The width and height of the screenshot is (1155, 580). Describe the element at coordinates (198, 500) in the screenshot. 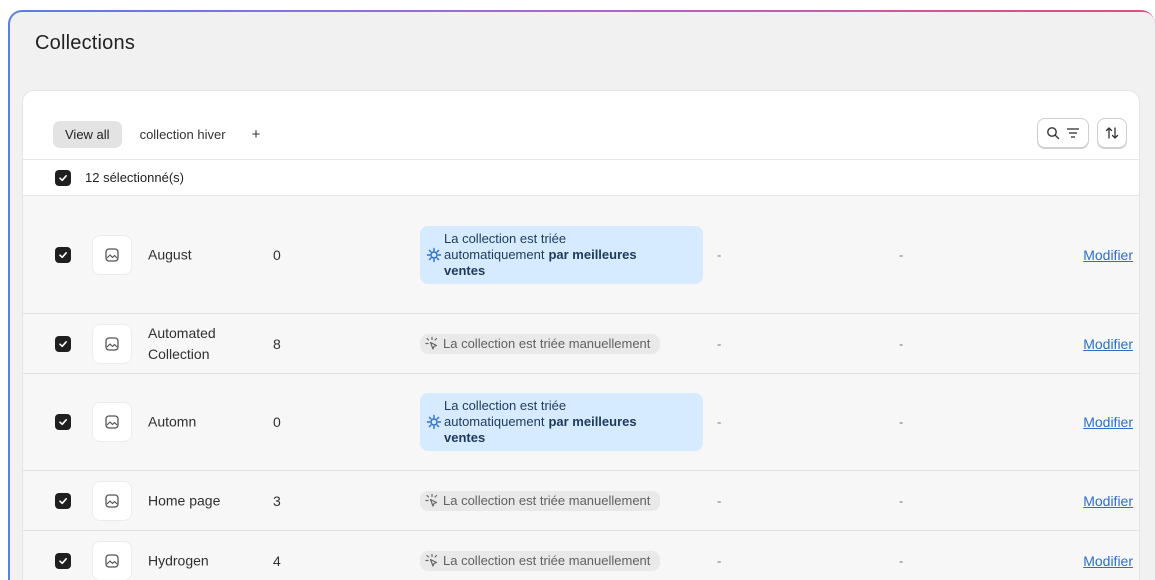

I see `collection-name: Home page` at that location.